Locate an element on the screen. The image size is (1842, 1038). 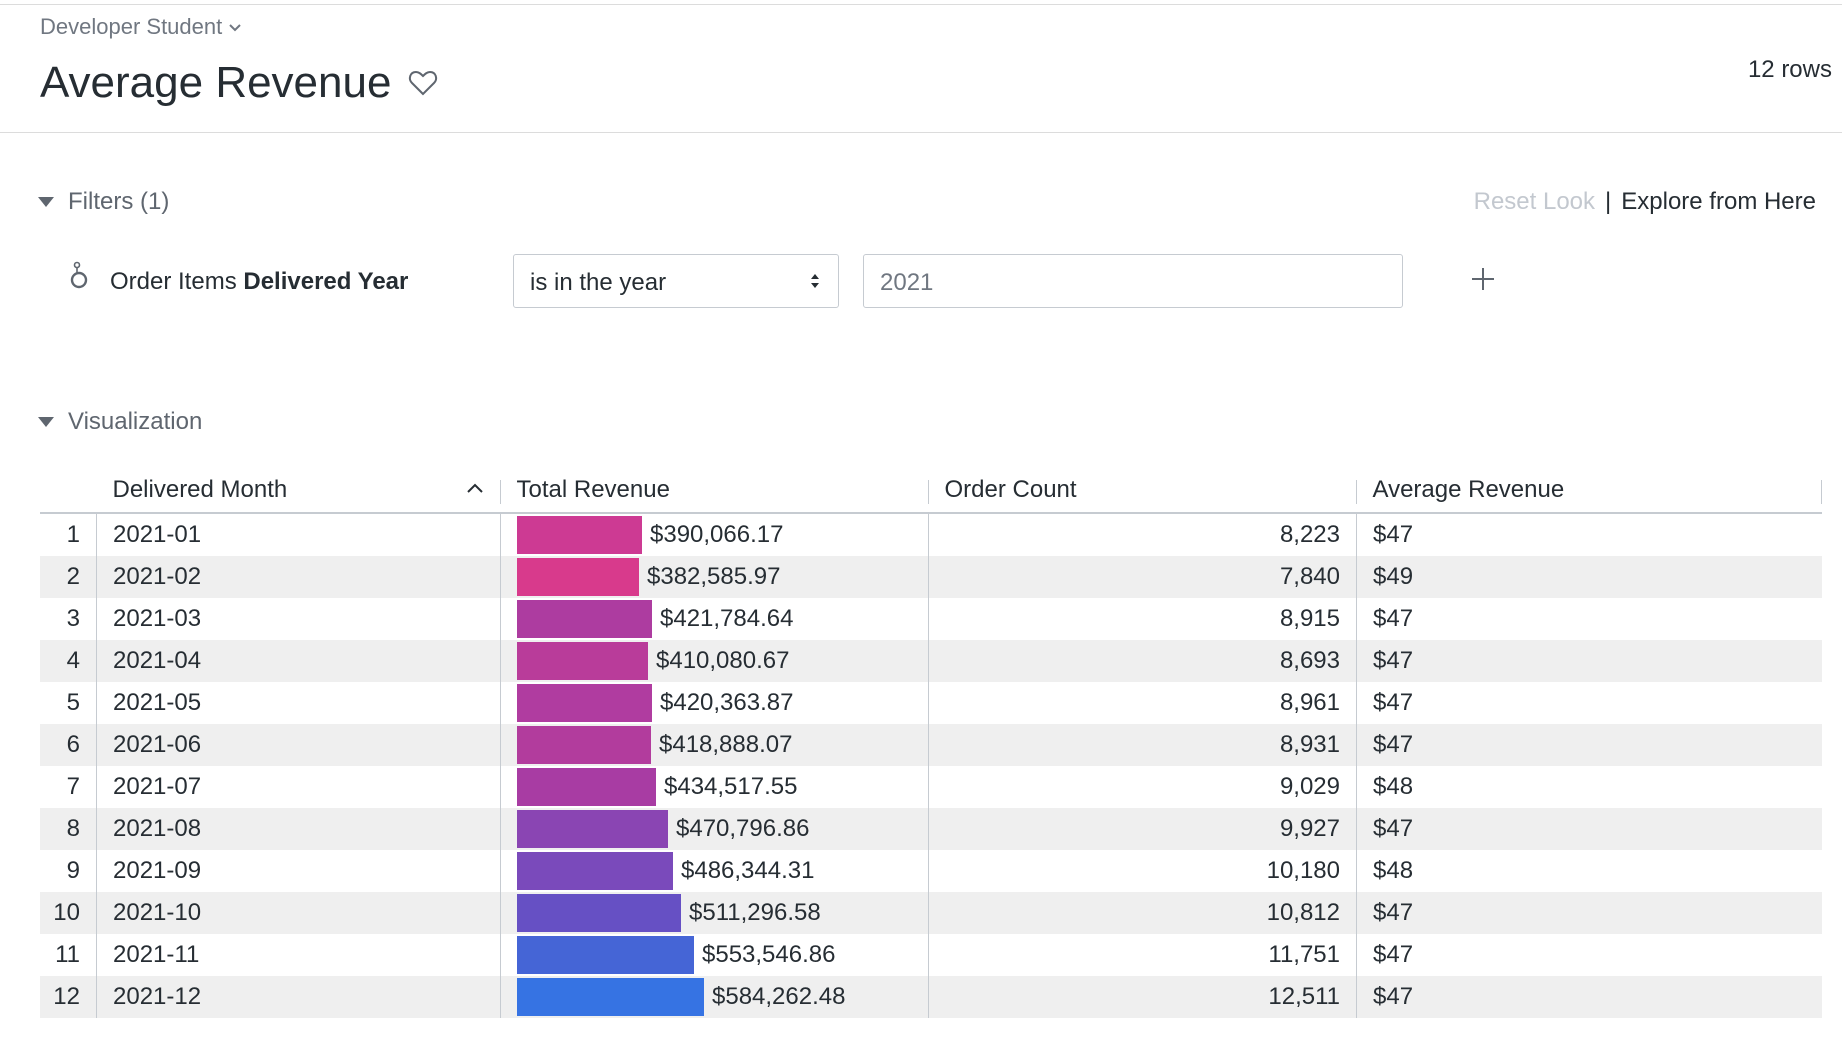
column-header-label: Order Count is located at coordinates (1010, 489).